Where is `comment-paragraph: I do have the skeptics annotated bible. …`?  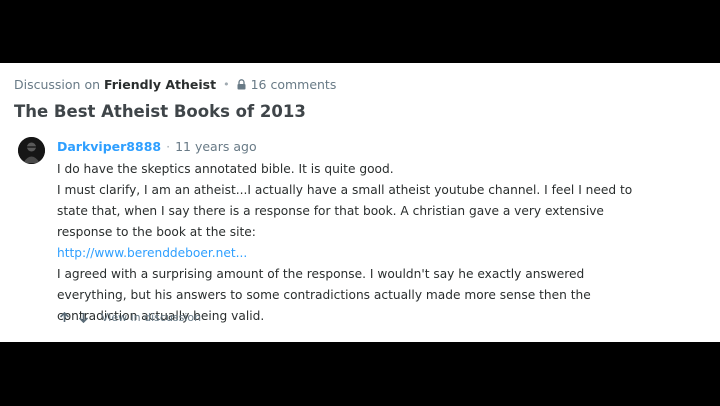 comment-paragraph: I do have the skeptics annotated bible. … is located at coordinates (225, 169).